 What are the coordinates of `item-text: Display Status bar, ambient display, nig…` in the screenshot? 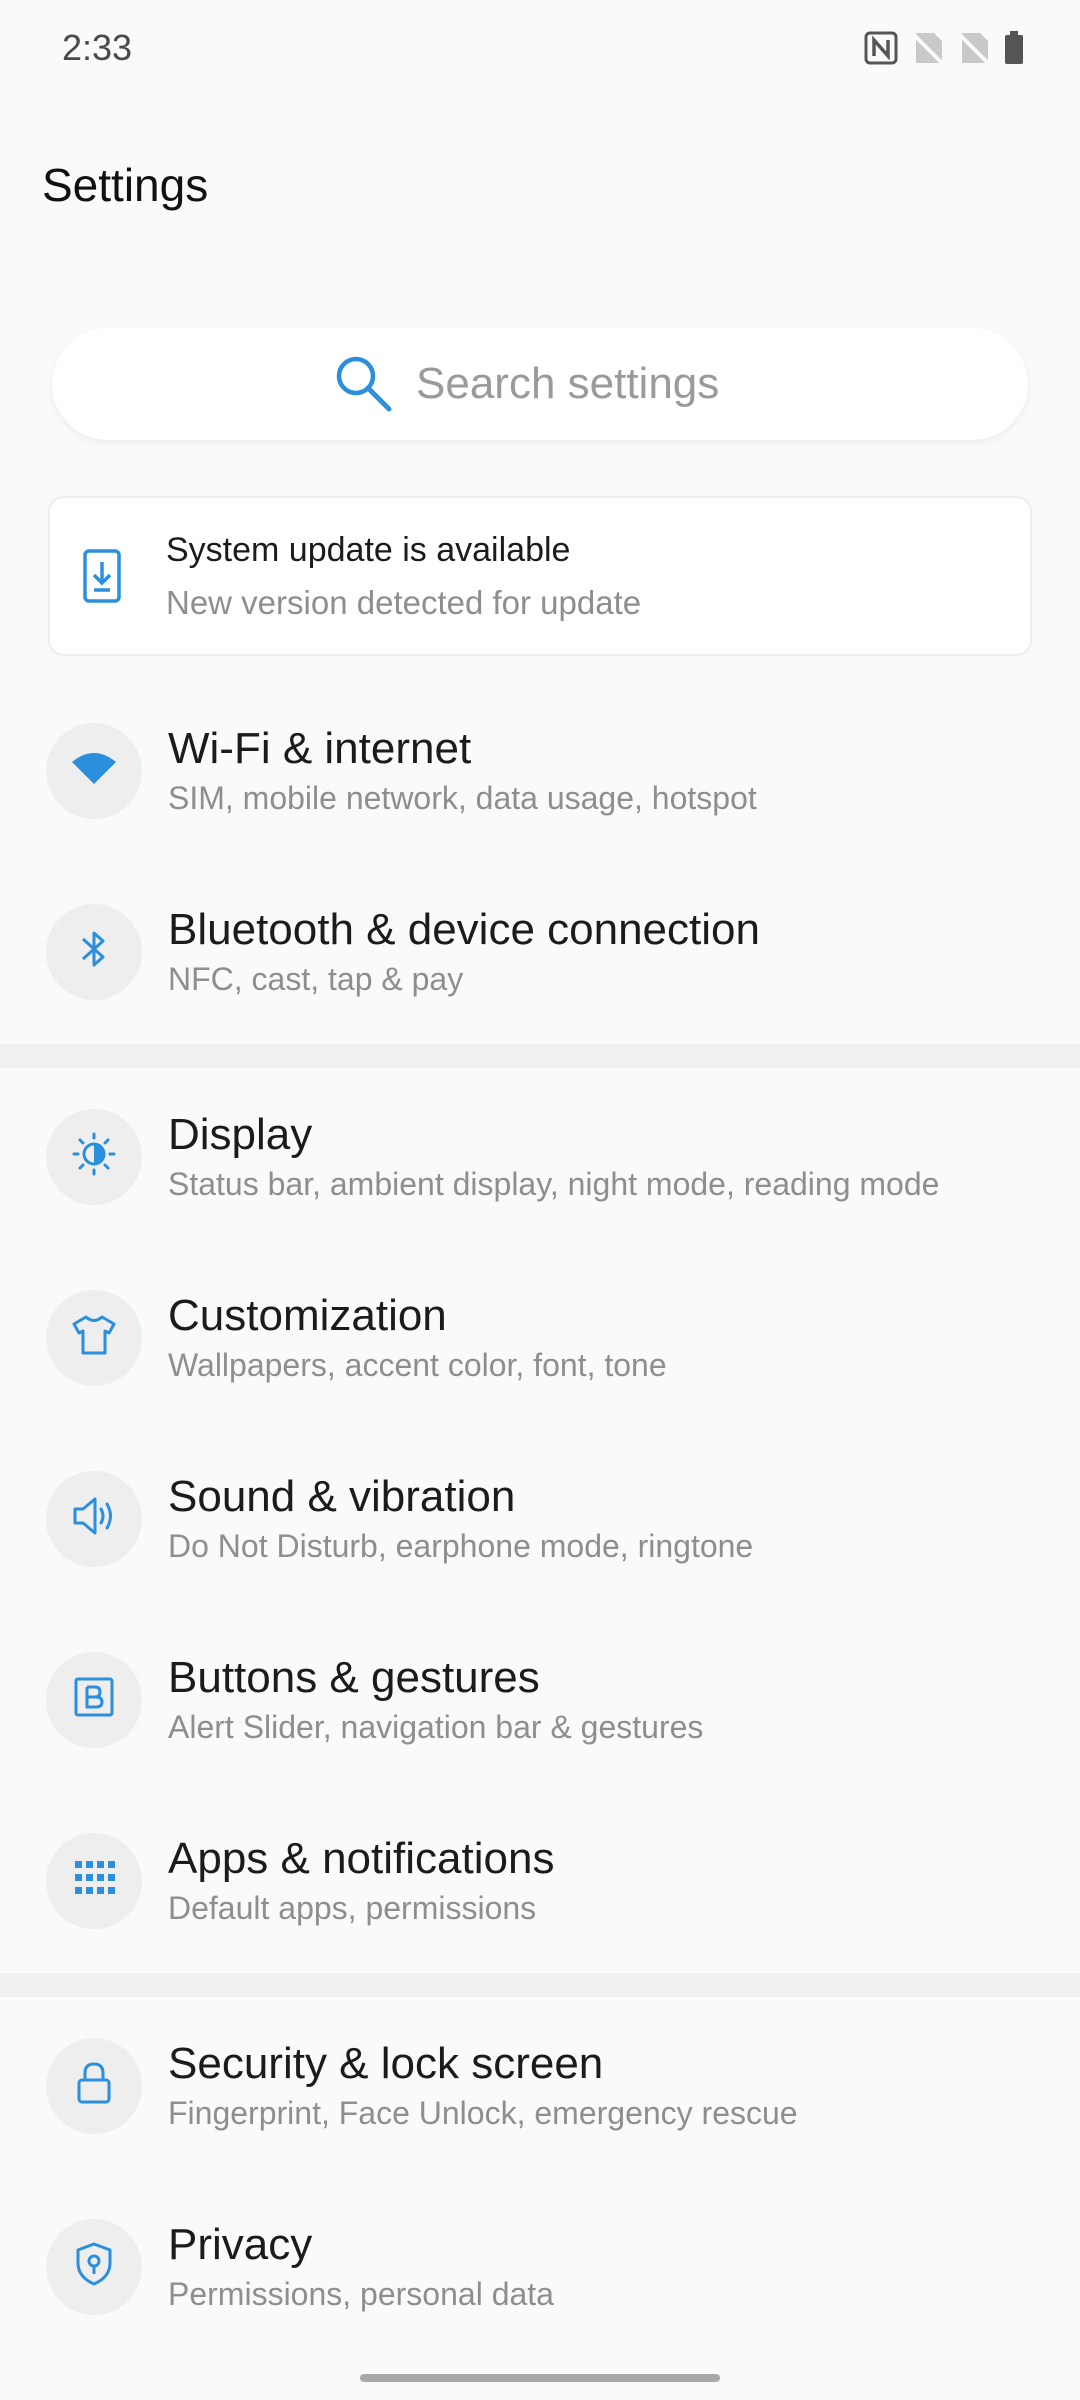 It's located at (553, 1157).